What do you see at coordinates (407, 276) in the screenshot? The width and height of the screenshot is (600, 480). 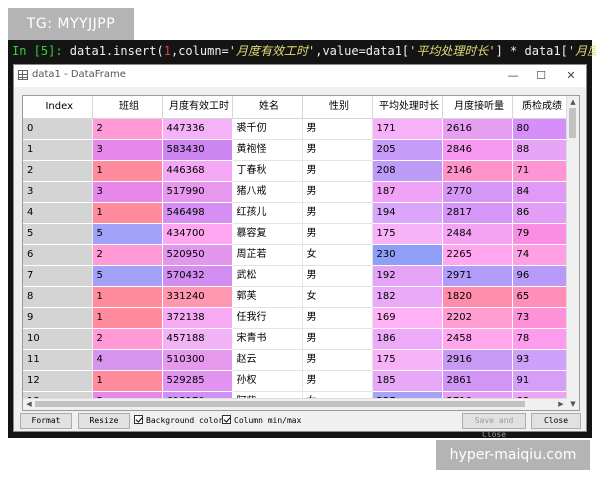 I see `colored-cell: 192` at bounding box center [407, 276].